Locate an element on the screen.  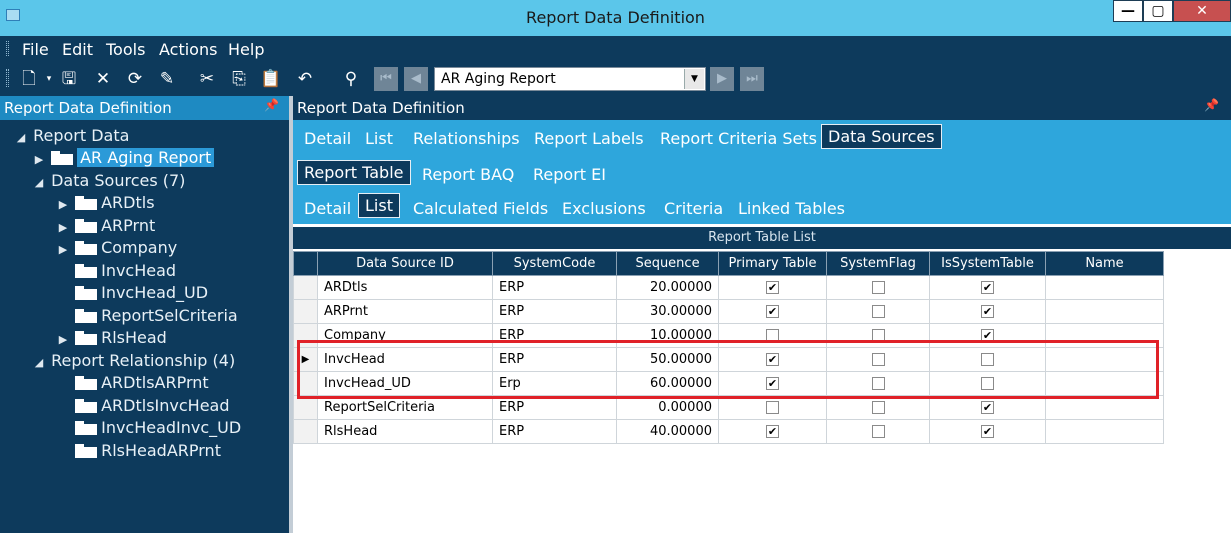
tree-node-data-source: ReportSelCriteria is located at coordinates (147, 317).